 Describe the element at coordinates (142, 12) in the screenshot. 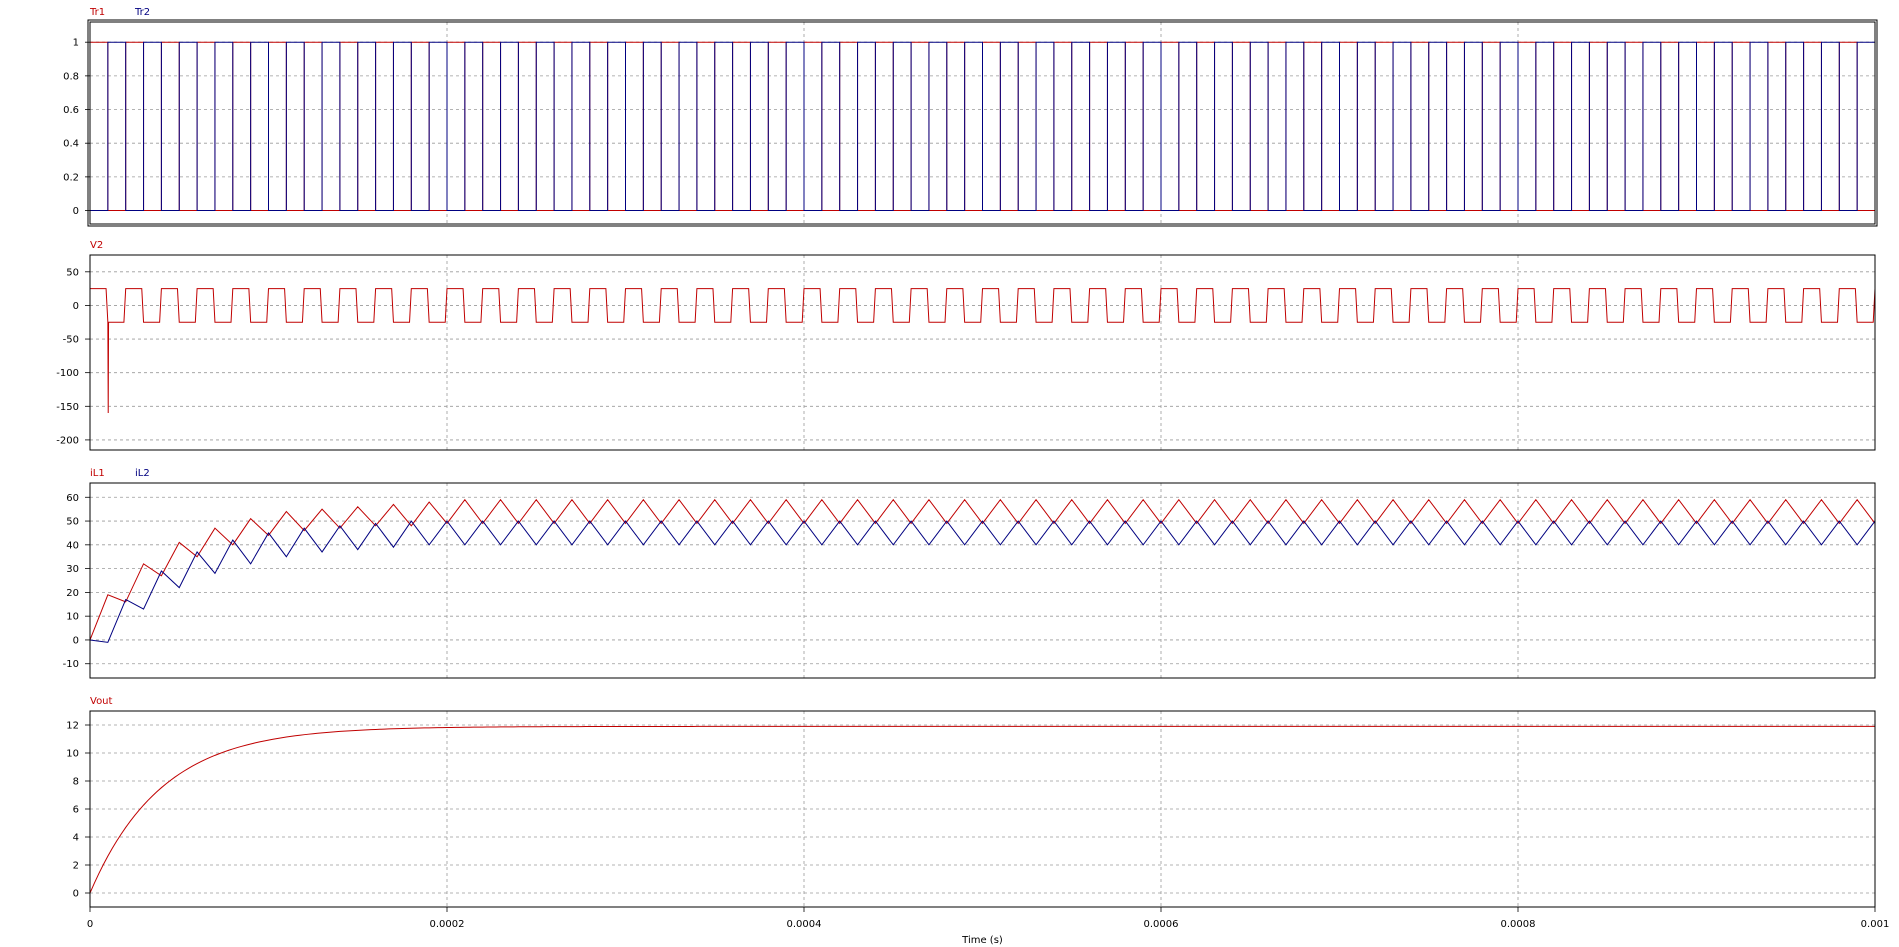

I see `legend-tr2: Tr2` at that location.